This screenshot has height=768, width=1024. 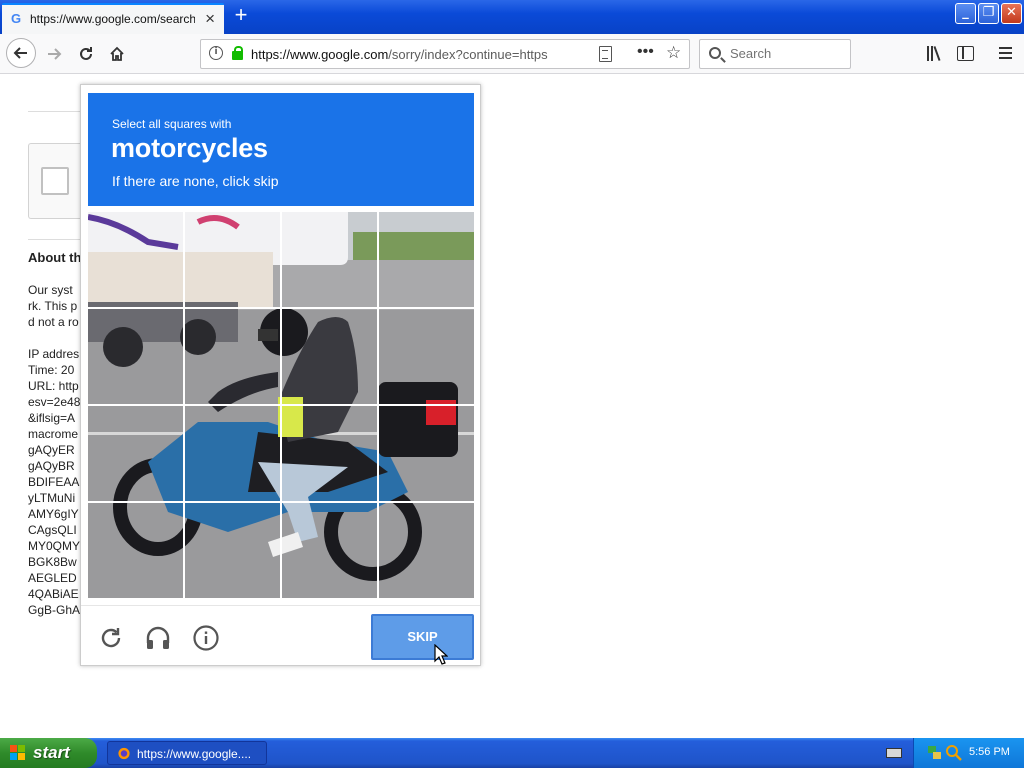 I want to click on captcha-tile-r3-c2, so click(x=232, y=453).